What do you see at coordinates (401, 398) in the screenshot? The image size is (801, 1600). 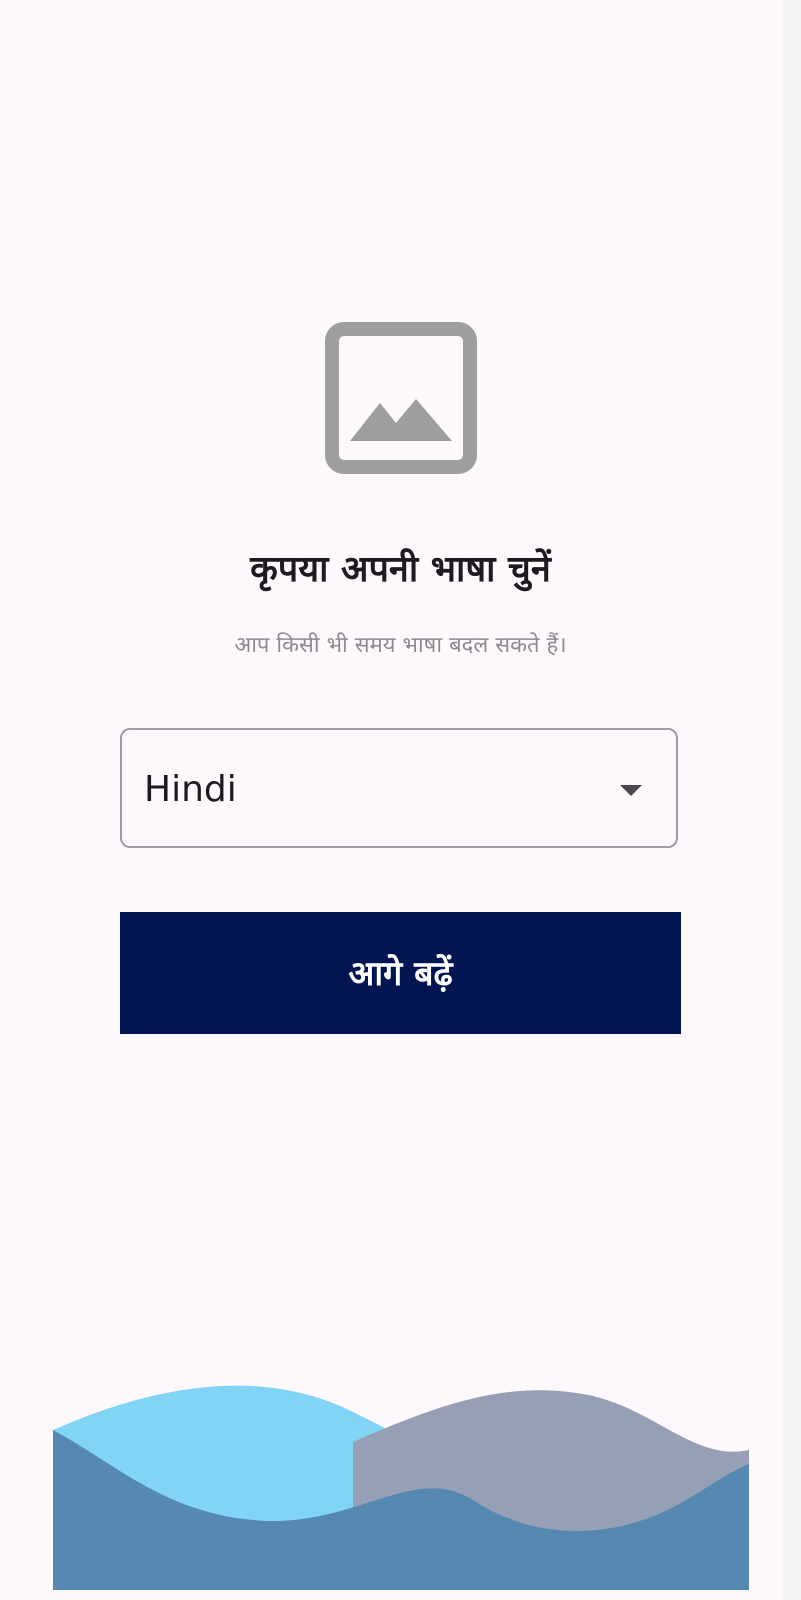 I see `image-placeholder-icon` at bounding box center [401, 398].